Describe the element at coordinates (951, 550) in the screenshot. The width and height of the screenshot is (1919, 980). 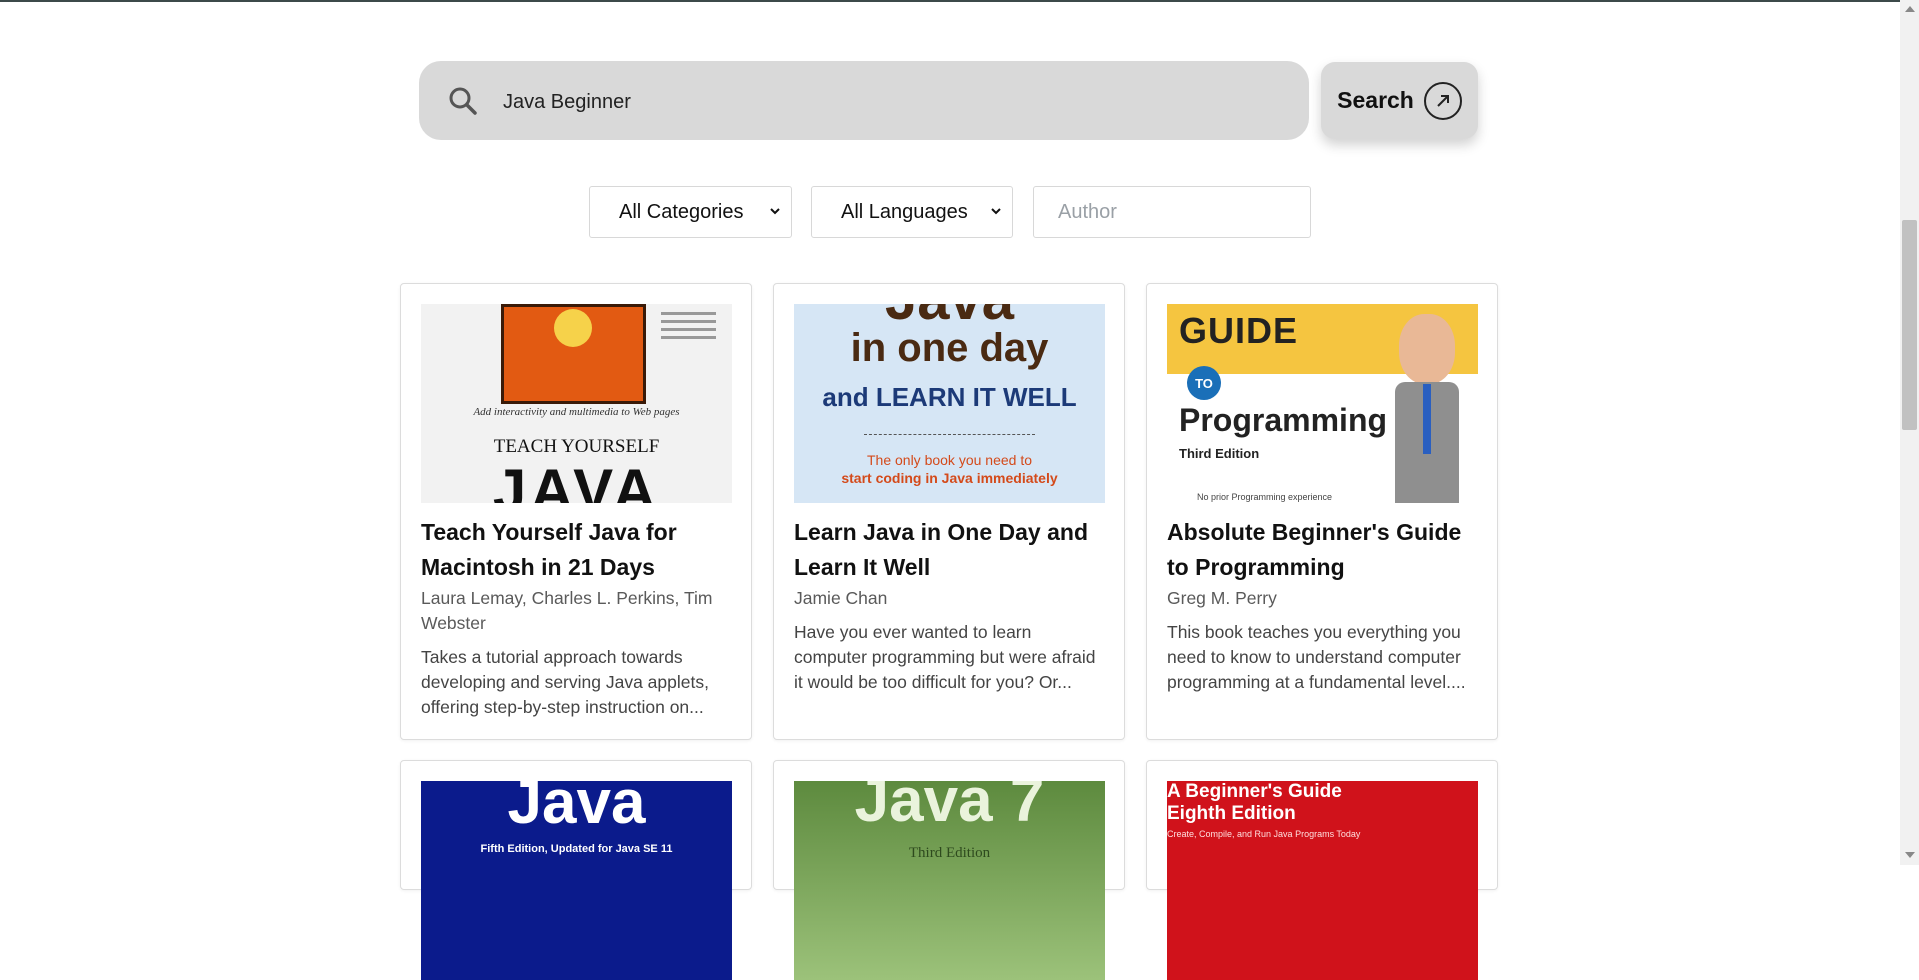
I see `book-title: Learn Java in One Day and Learn It Well` at that location.